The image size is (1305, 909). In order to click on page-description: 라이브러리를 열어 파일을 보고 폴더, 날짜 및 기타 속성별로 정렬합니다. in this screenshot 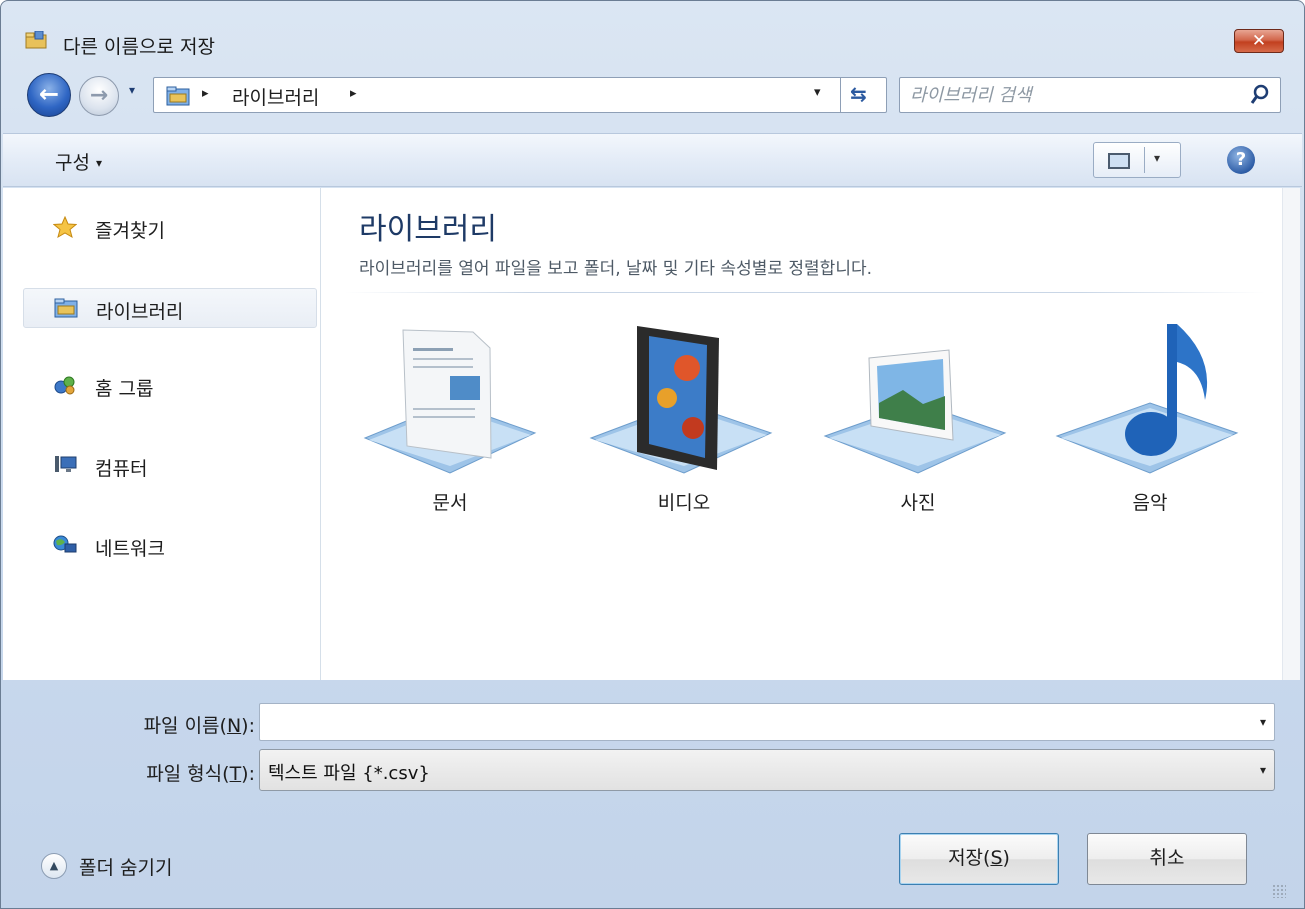, I will do `click(616, 269)`.